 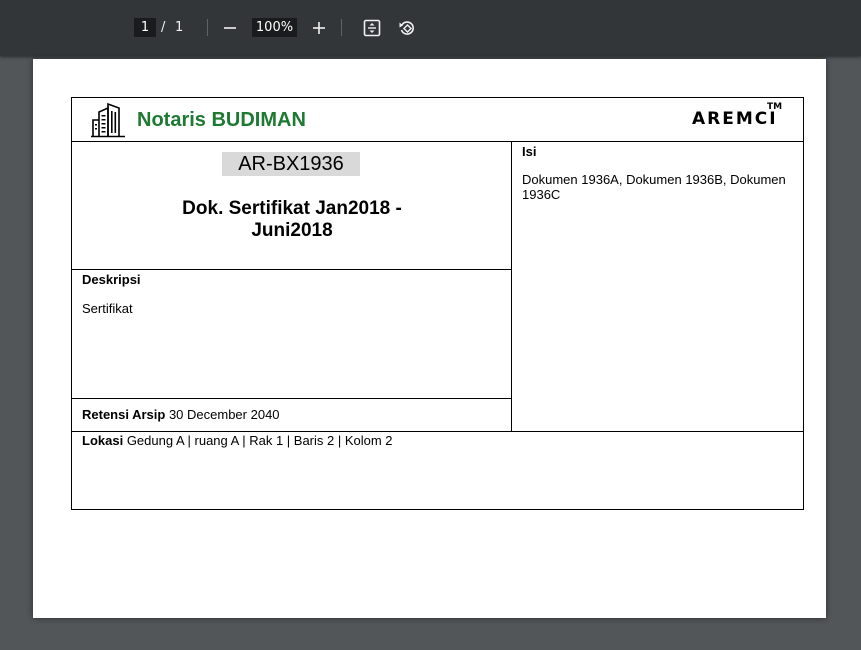 What do you see at coordinates (221, 120) in the screenshot?
I see `brand-name: Notaris BUDIMAN` at bounding box center [221, 120].